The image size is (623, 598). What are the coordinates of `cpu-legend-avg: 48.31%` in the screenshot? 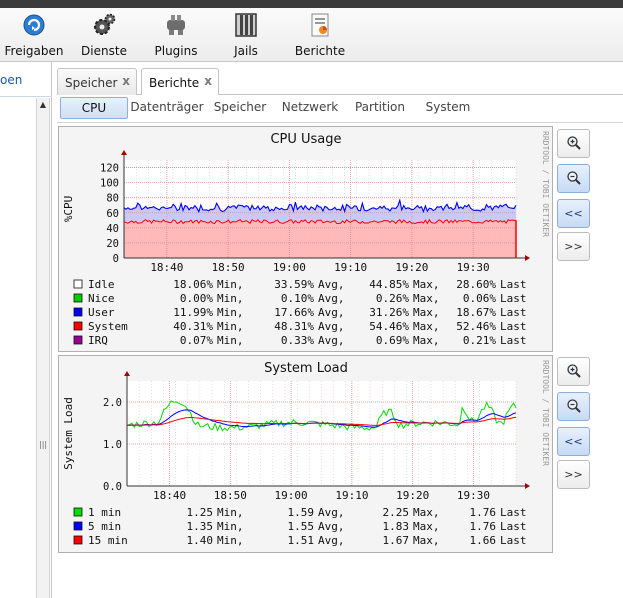 It's located at (294, 326).